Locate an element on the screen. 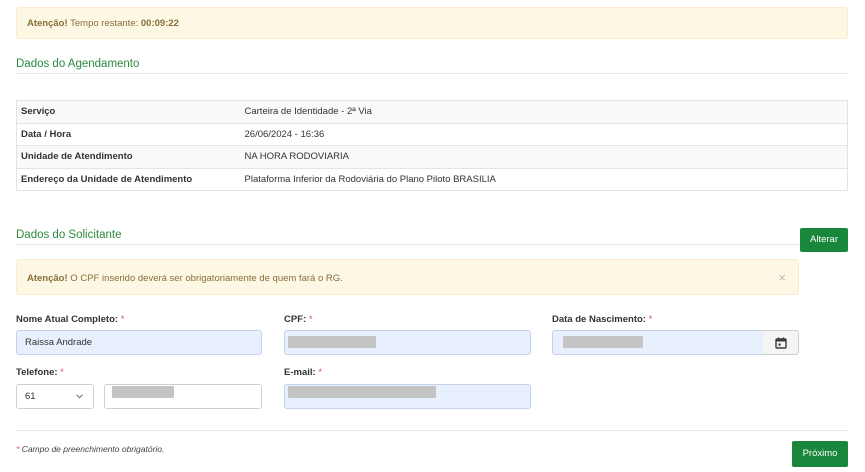  calendar-button is located at coordinates (781, 342).